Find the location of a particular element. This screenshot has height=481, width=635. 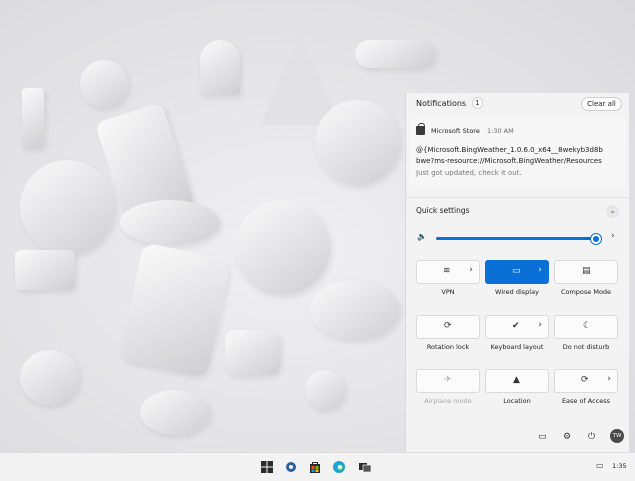

wired-display-icon: ▭ is located at coordinates (516, 271).